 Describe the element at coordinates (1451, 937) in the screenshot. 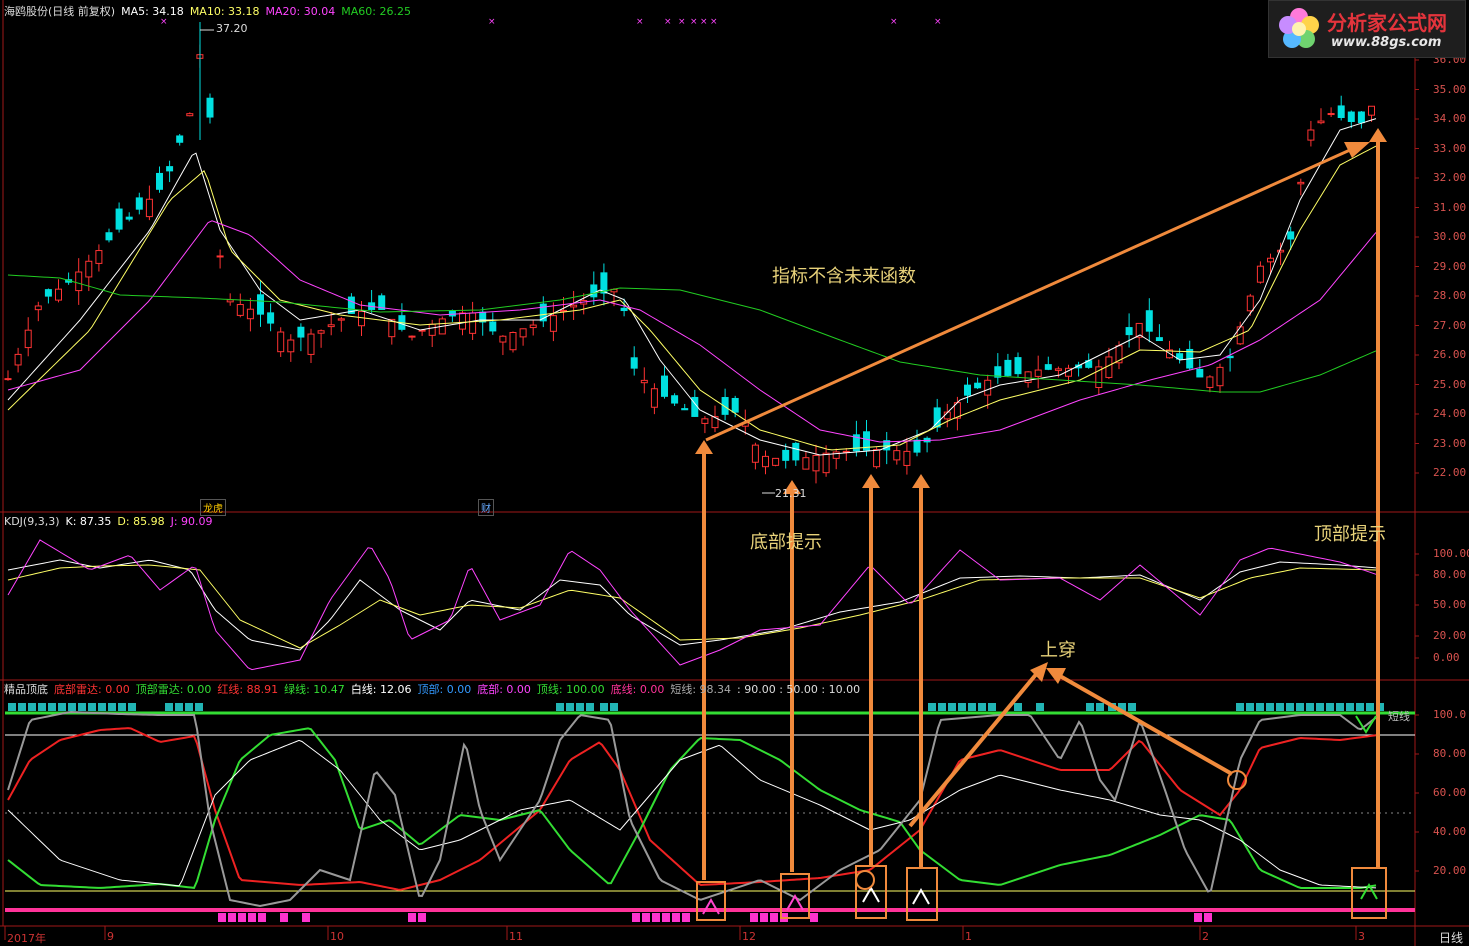

I see `period-selector: 日线` at that location.